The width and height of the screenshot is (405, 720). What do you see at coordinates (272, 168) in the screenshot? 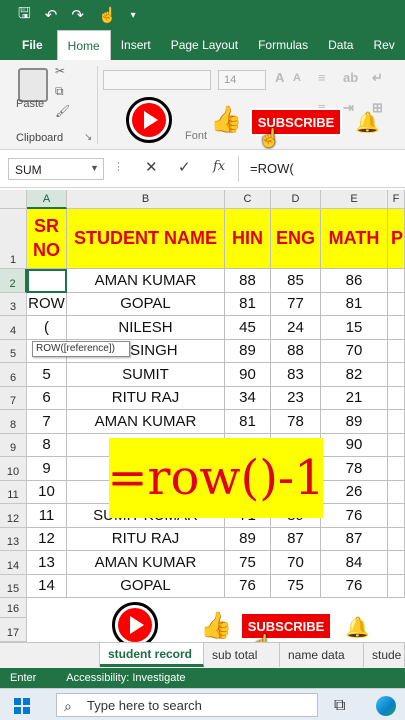
I see `formula-input: =ROW(` at bounding box center [272, 168].